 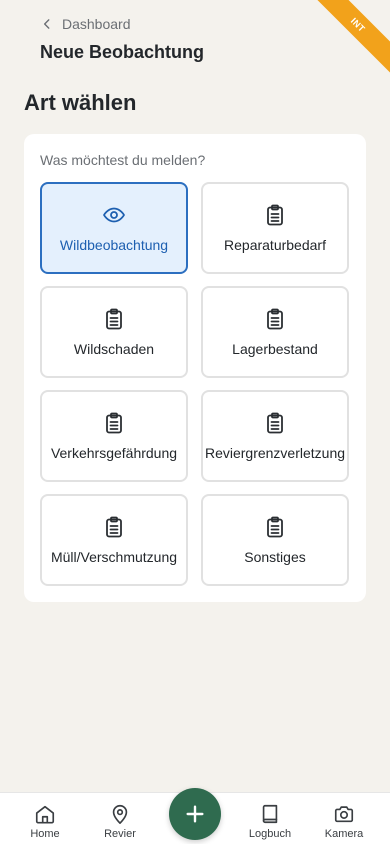 I want to click on back-link-label: Dashboard, so click(x=96, y=24).